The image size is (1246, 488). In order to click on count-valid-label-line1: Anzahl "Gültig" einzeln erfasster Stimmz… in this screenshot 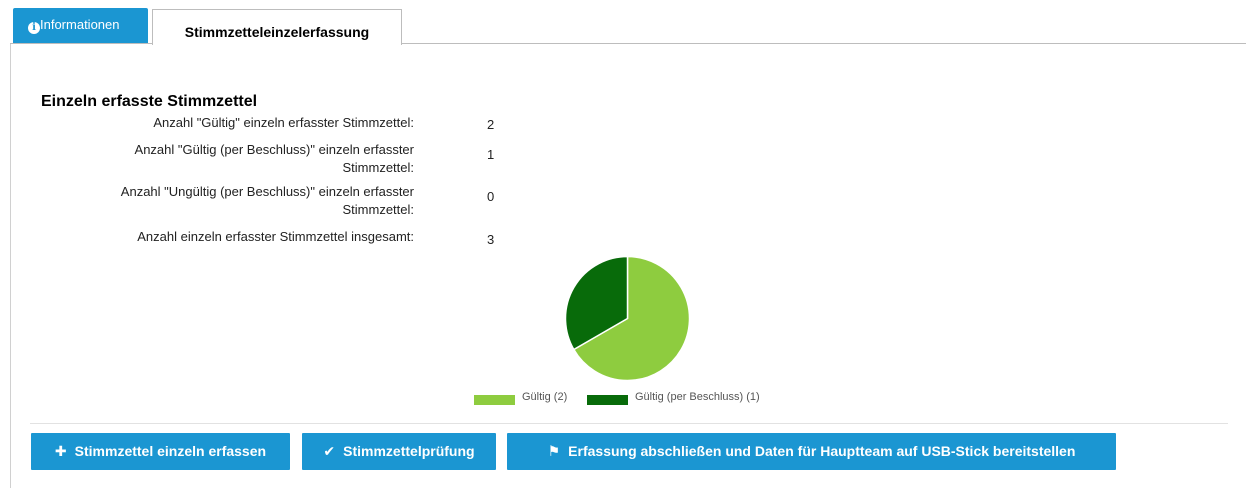, I will do `click(283, 122)`.